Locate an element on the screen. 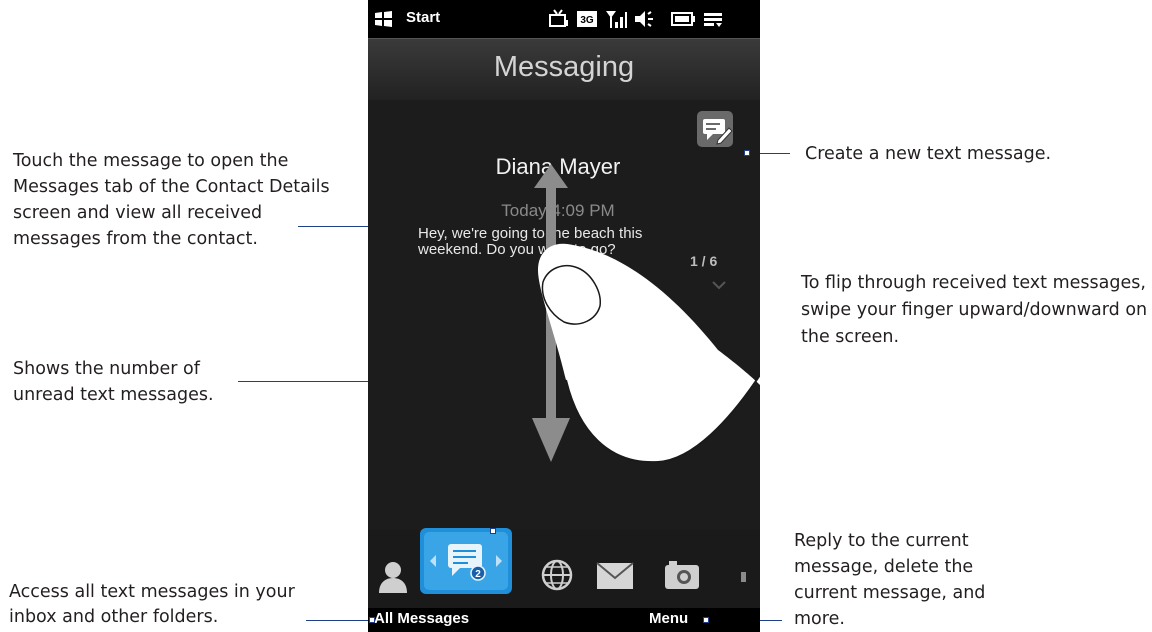  all-messages-softkey: All Messages is located at coordinates (421, 618).